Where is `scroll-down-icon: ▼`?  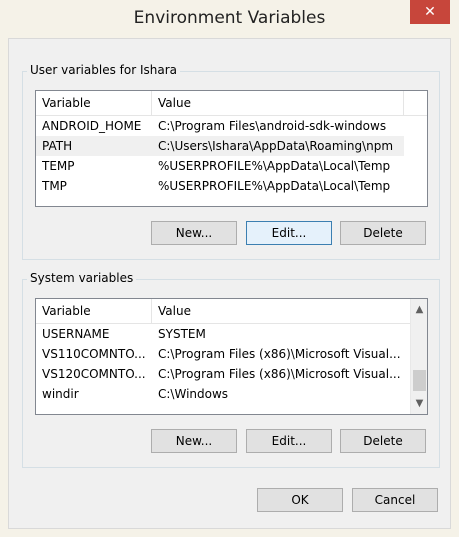 scroll-down-icon: ▼ is located at coordinates (419, 403).